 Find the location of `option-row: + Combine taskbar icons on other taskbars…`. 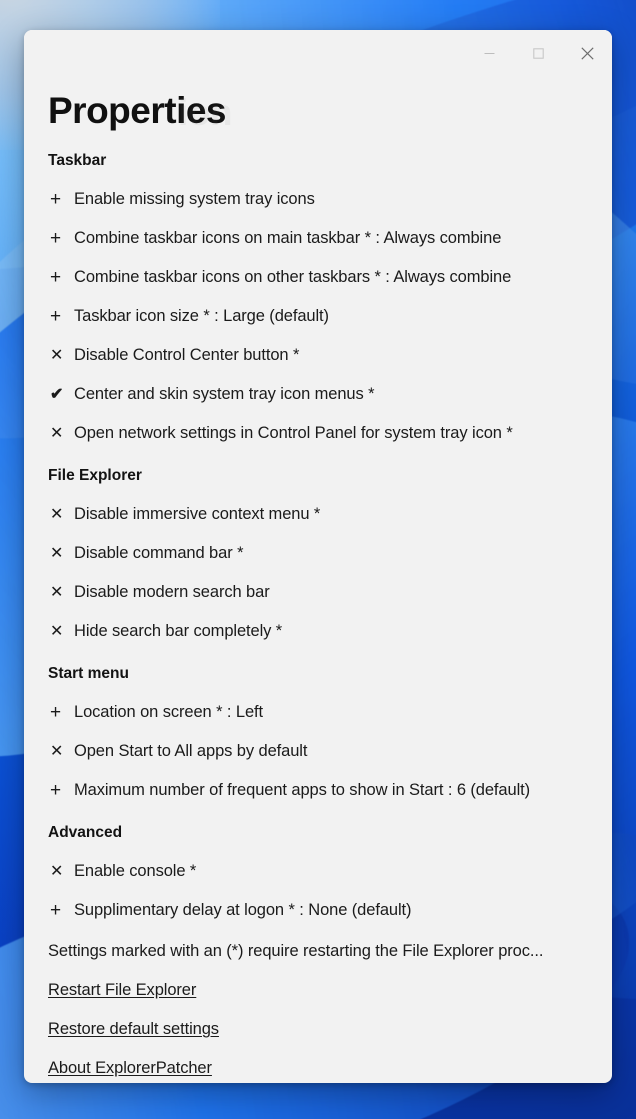

option-row: + Combine taskbar icons on other taskbars… is located at coordinates (319, 277).